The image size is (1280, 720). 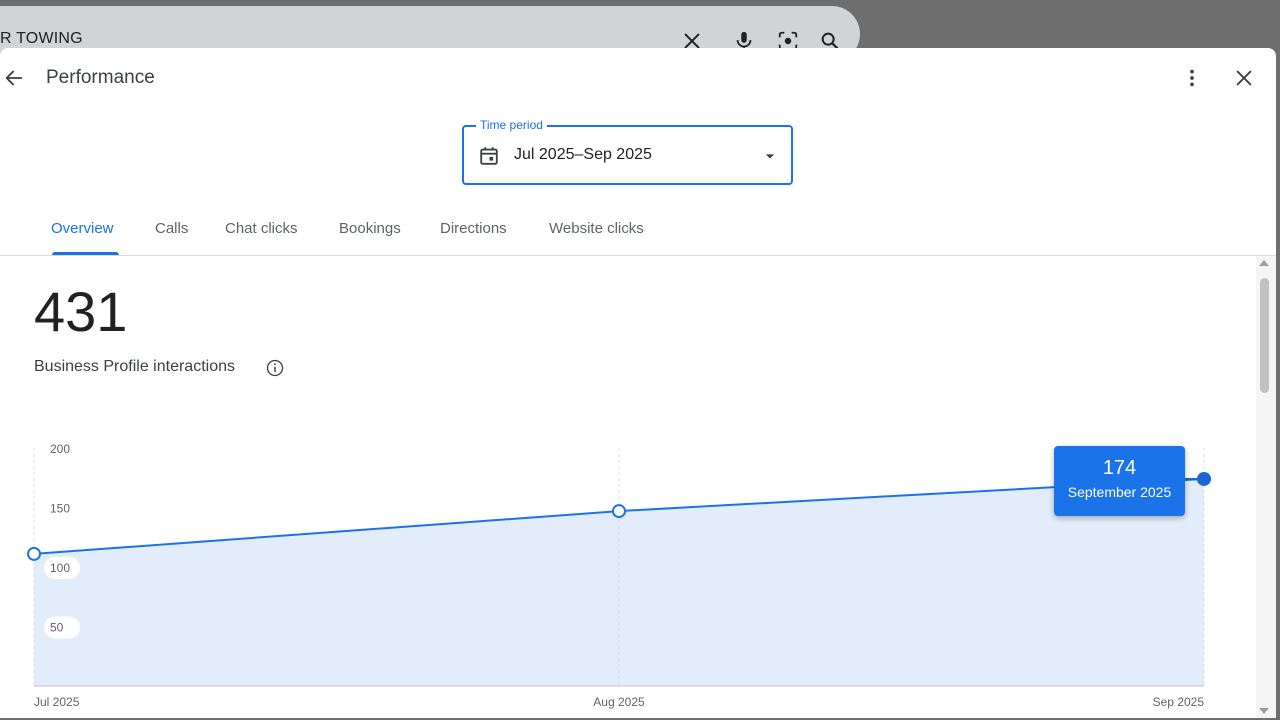 I want to click on x-tick-label: Aug 2025, so click(x=619, y=702).